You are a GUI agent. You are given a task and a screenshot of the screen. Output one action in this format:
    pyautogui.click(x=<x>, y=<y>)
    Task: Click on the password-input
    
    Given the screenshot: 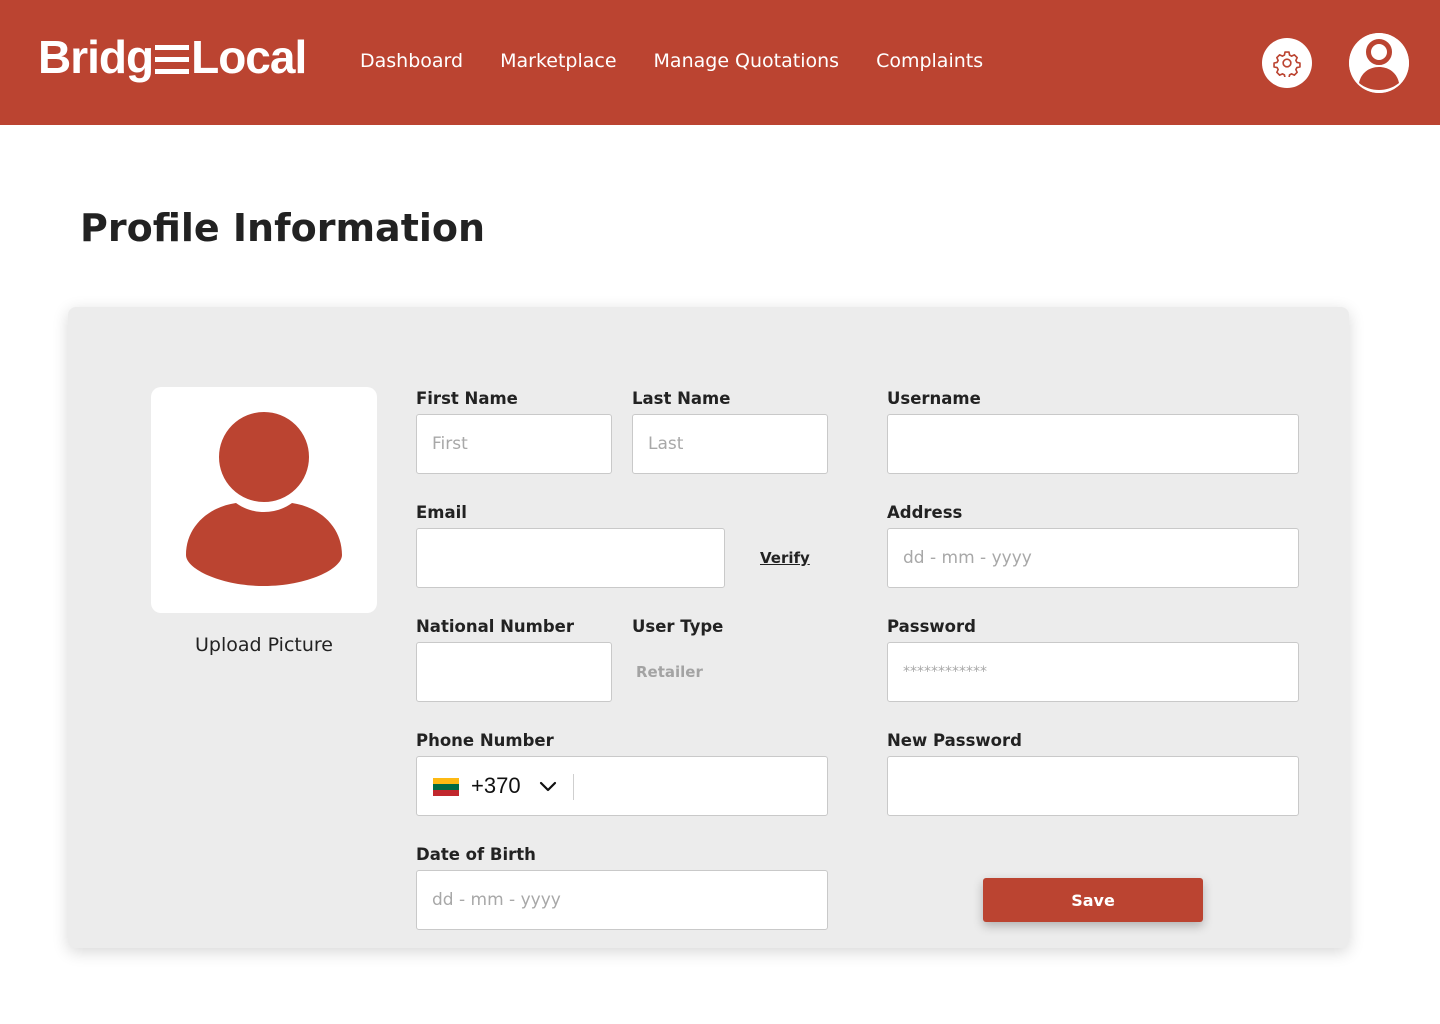 What is the action you would take?
    pyautogui.click(x=1093, y=672)
    